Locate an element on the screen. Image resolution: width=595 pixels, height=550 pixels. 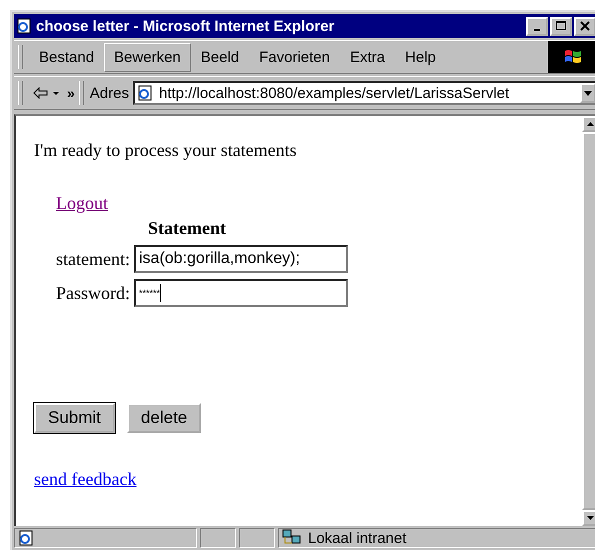
maximize-button is located at coordinates (561, 26).